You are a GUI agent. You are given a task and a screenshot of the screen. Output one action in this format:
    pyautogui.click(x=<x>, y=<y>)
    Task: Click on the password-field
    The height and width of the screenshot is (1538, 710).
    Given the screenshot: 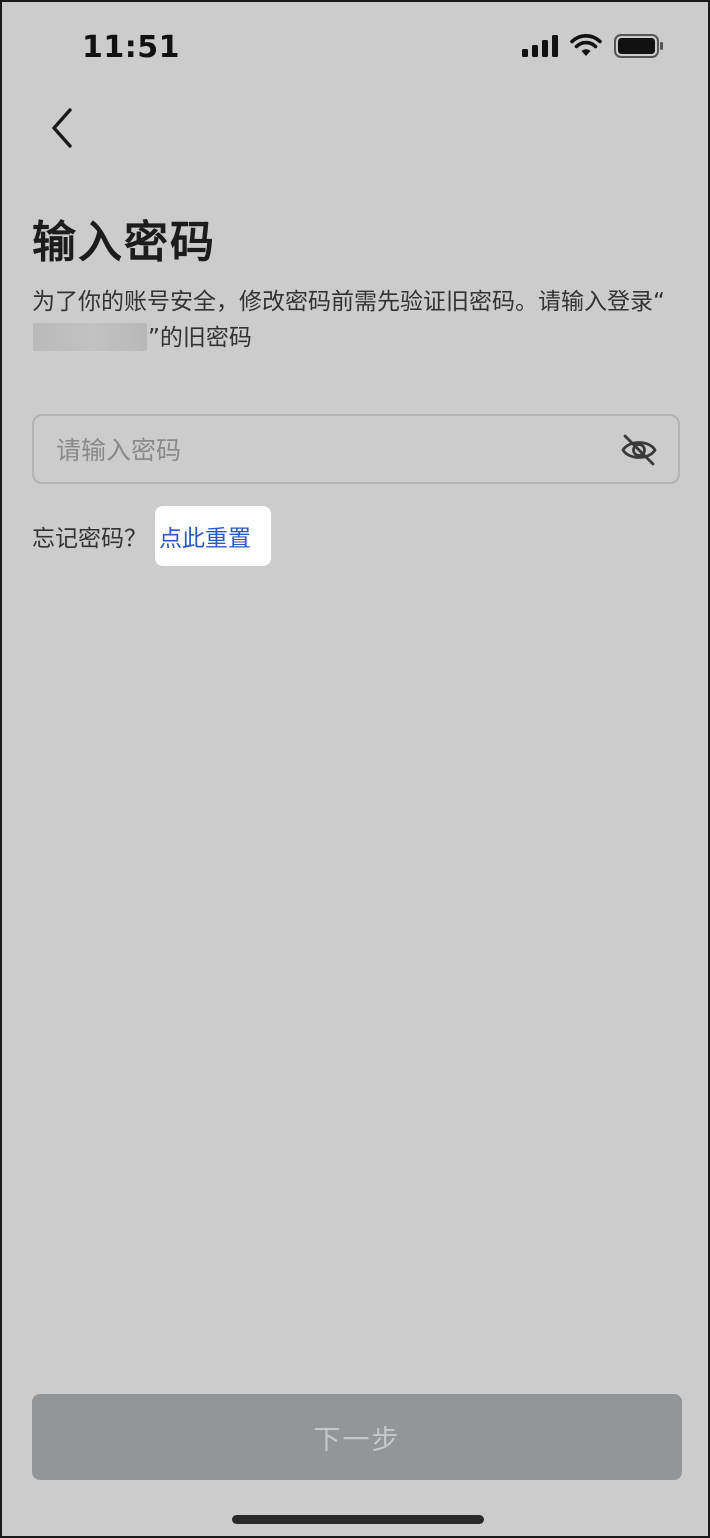 What is the action you would take?
    pyautogui.click(x=356, y=449)
    